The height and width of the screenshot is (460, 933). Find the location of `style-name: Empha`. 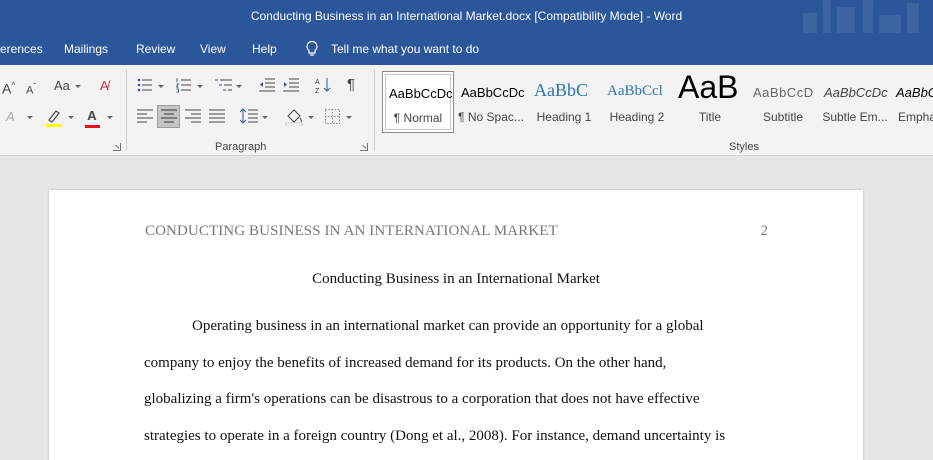

style-name: Empha is located at coordinates (915, 117).